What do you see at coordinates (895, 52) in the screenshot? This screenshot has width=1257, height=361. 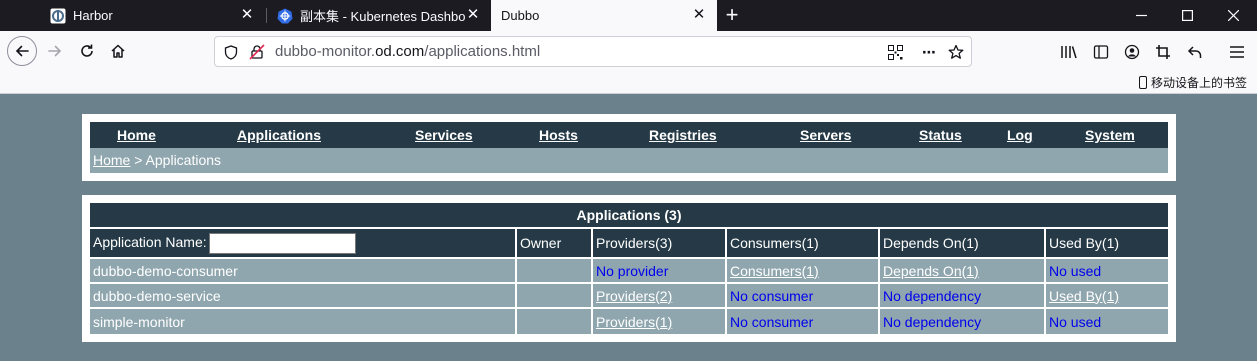 I see `qr-code-icon` at bounding box center [895, 52].